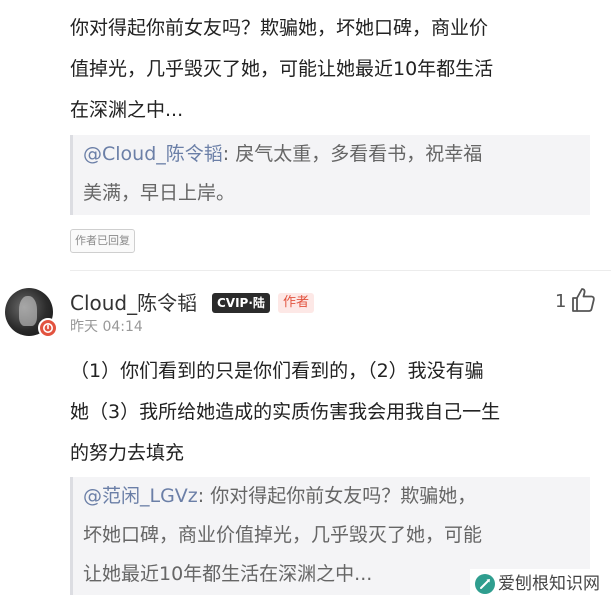 The width and height of the screenshot is (611, 599). What do you see at coordinates (340, 270) in the screenshot?
I see `divider` at bounding box center [340, 270].